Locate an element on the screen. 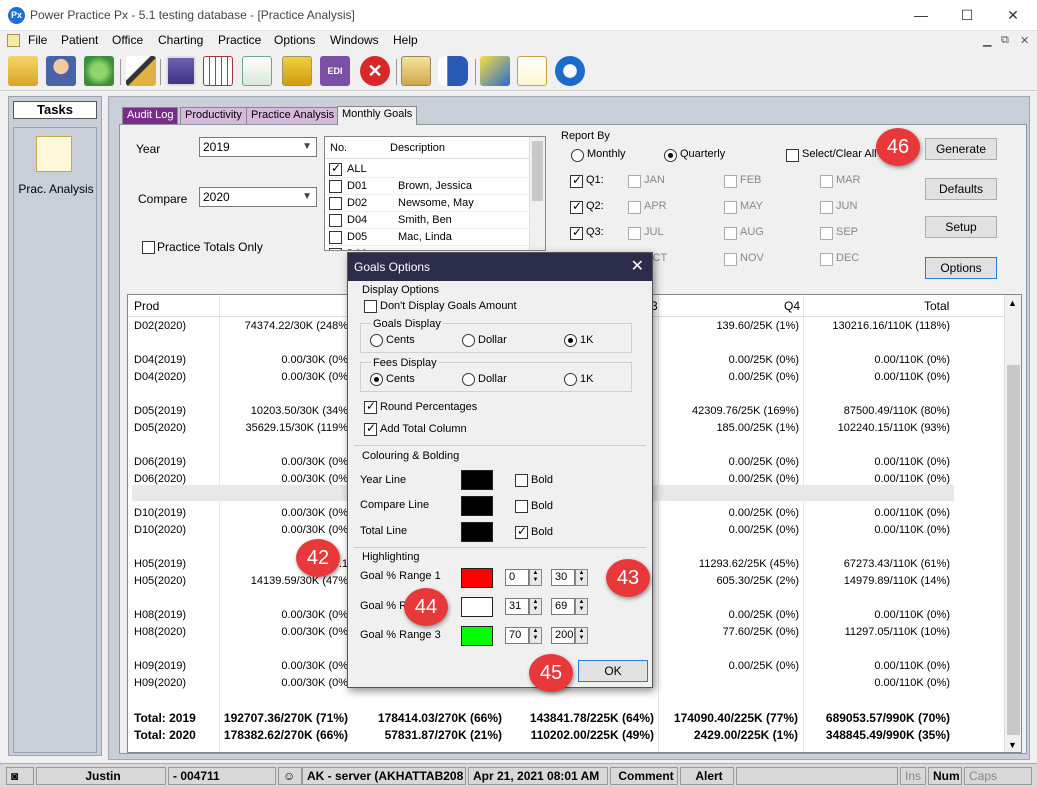 This screenshot has width=1037, height=787. task-prac-analysis: Prac. Analysis is located at coordinates (56, 189).